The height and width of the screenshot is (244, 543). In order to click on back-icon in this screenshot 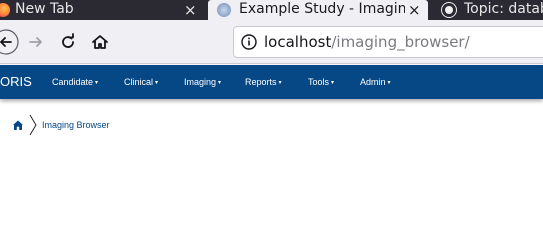, I will do `click(9, 42)`.